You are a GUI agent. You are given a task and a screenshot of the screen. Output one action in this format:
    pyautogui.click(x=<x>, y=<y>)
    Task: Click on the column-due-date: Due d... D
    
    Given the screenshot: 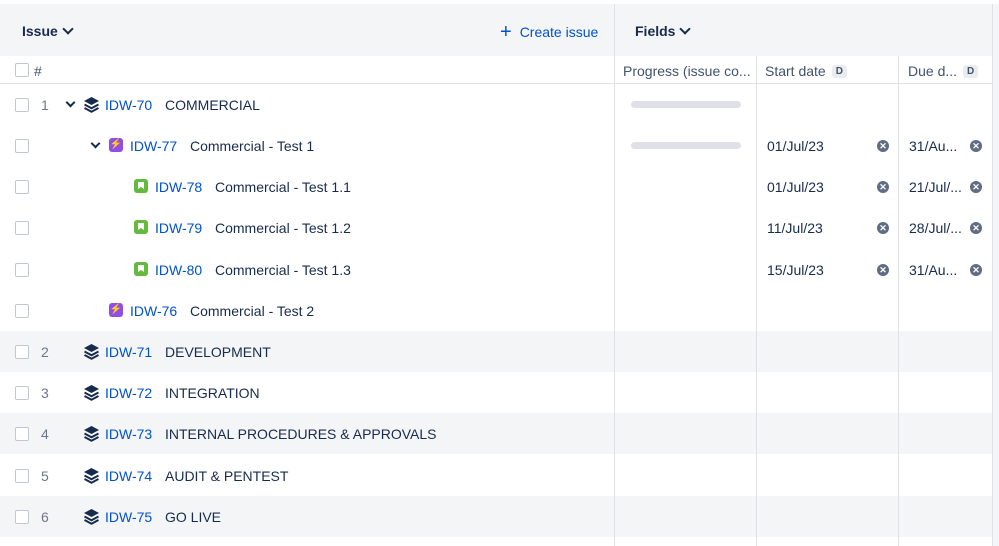 What is the action you would take?
    pyautogui.click(x=943, y=71)
    